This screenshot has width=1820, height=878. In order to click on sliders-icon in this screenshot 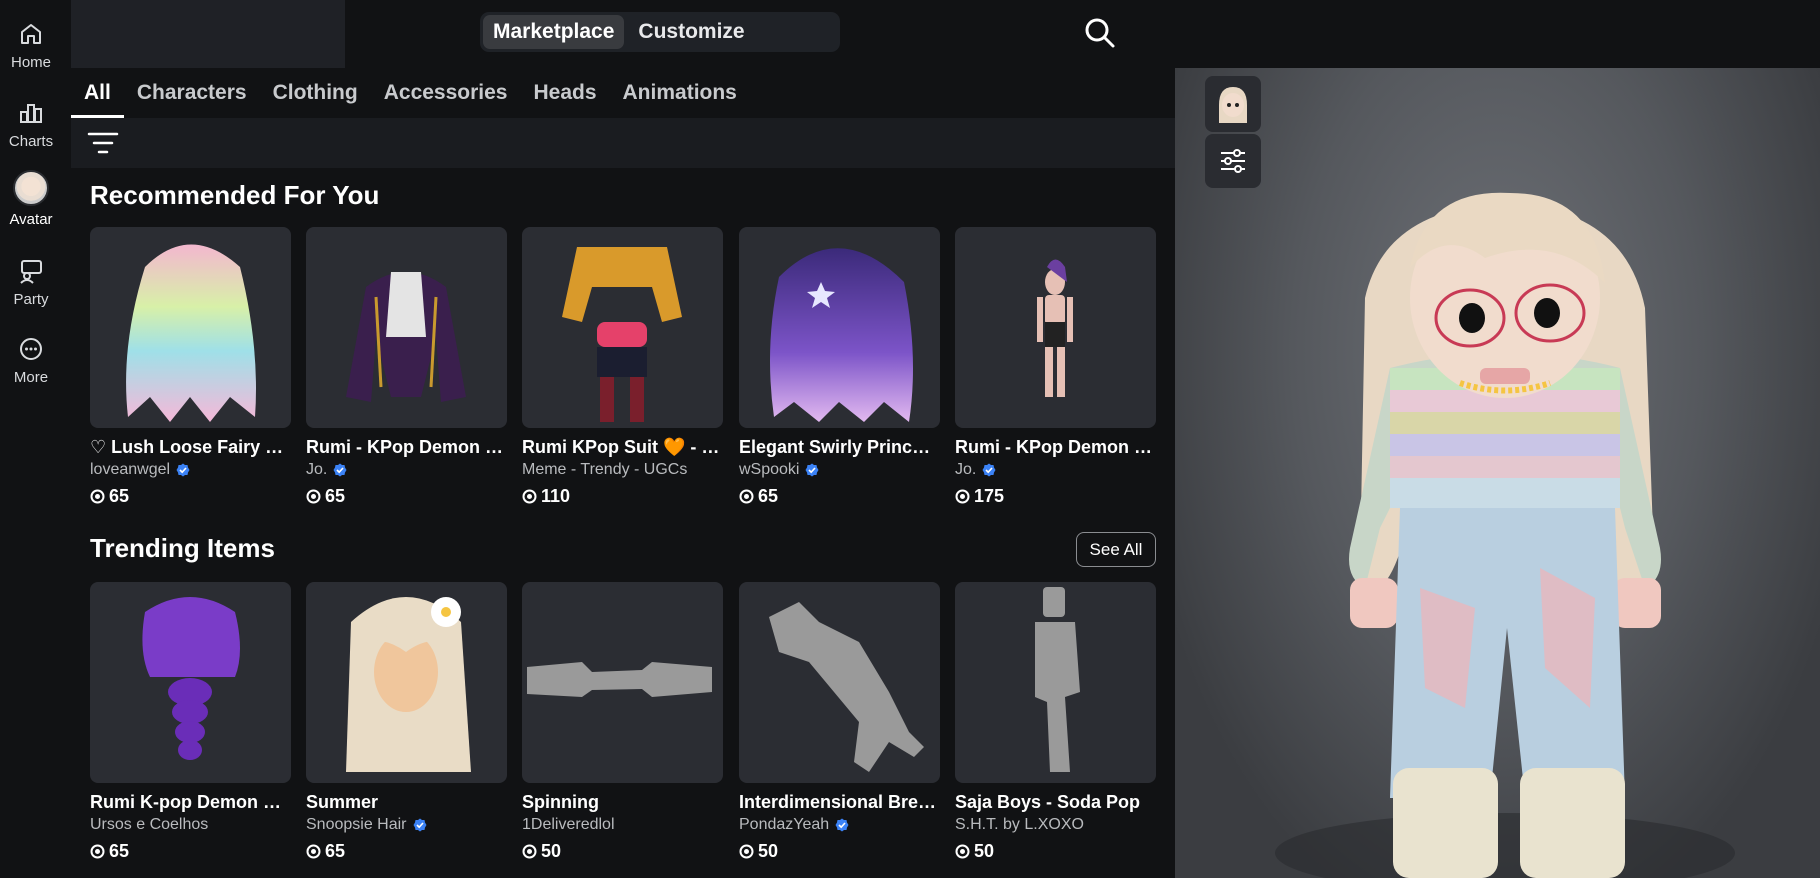, I will do `click(1233, 161)`.